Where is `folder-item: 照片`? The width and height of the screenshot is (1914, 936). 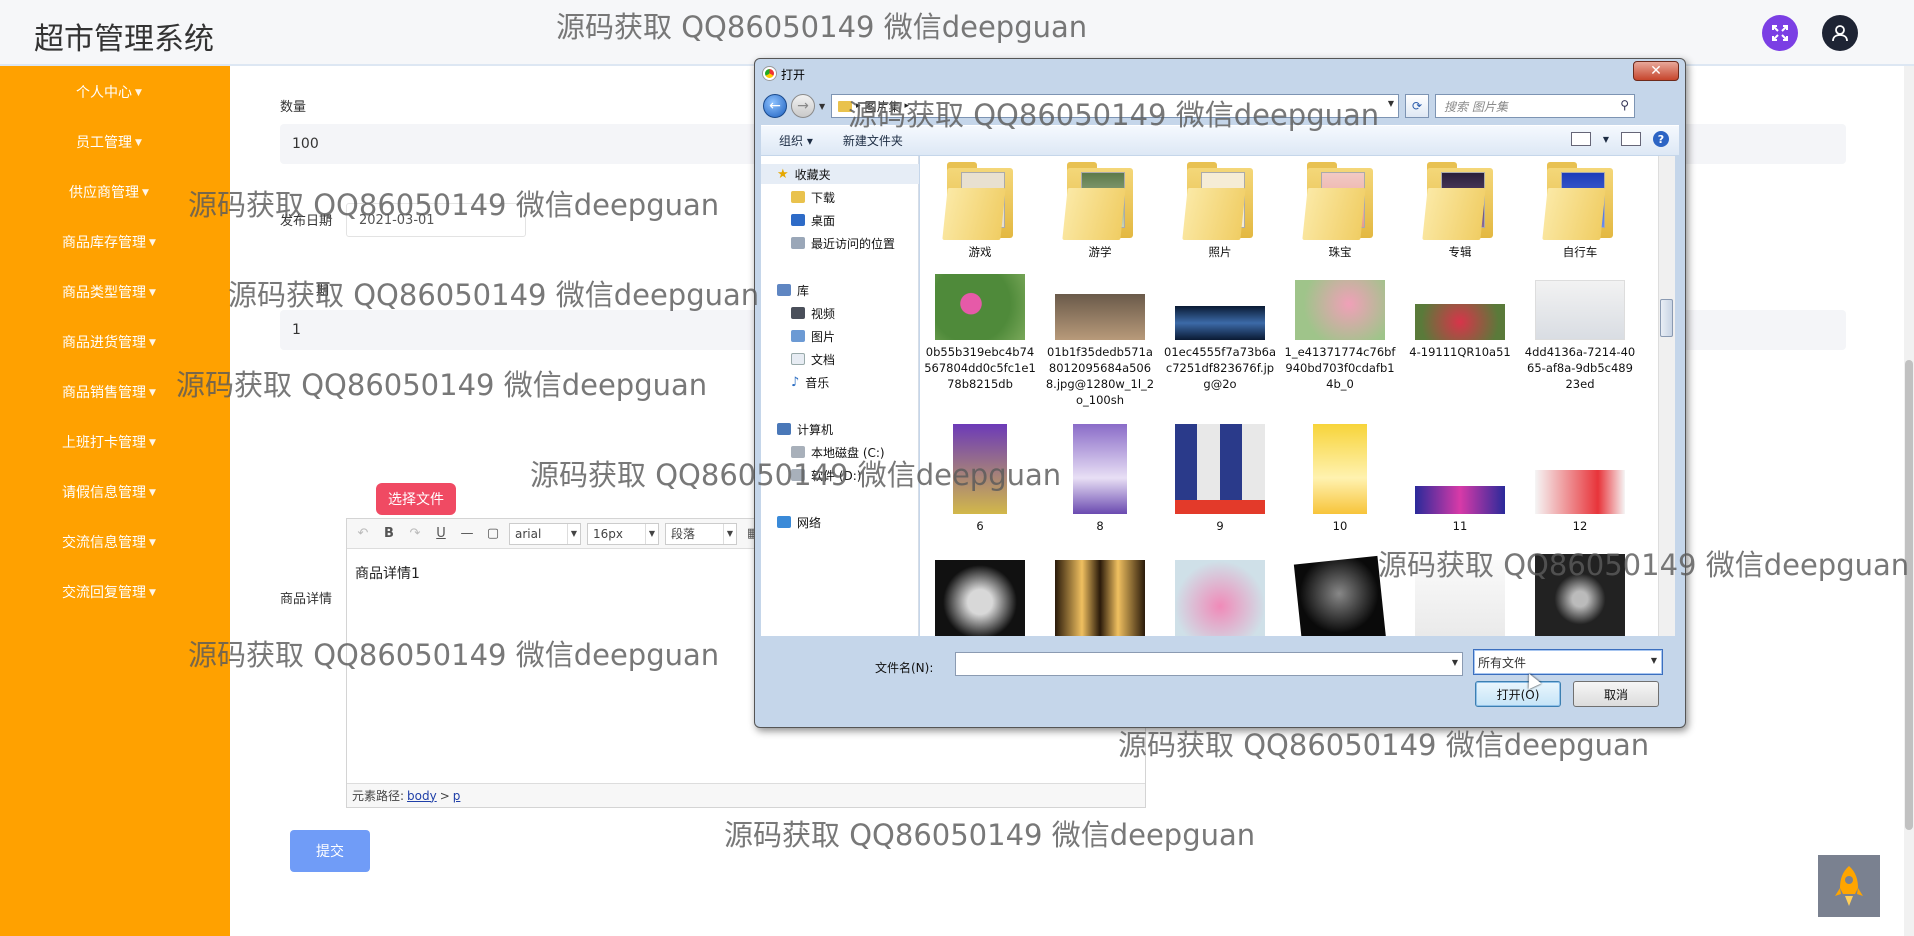 folder-item: 照片 is located at coordinates (1220, 209).